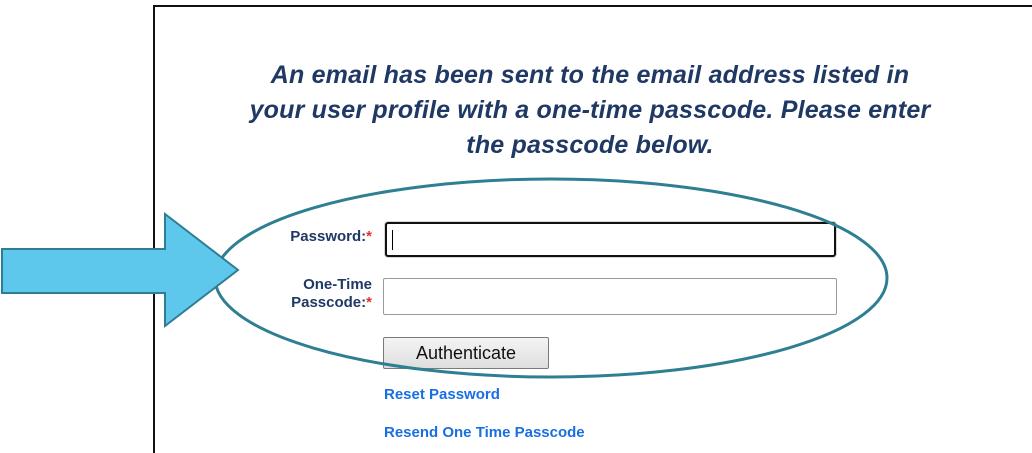 The image size is (1032, 453). What do you see at coordinates (610, 239) in the screenshot?
I see `password-input` at bounding box center [610, 239].